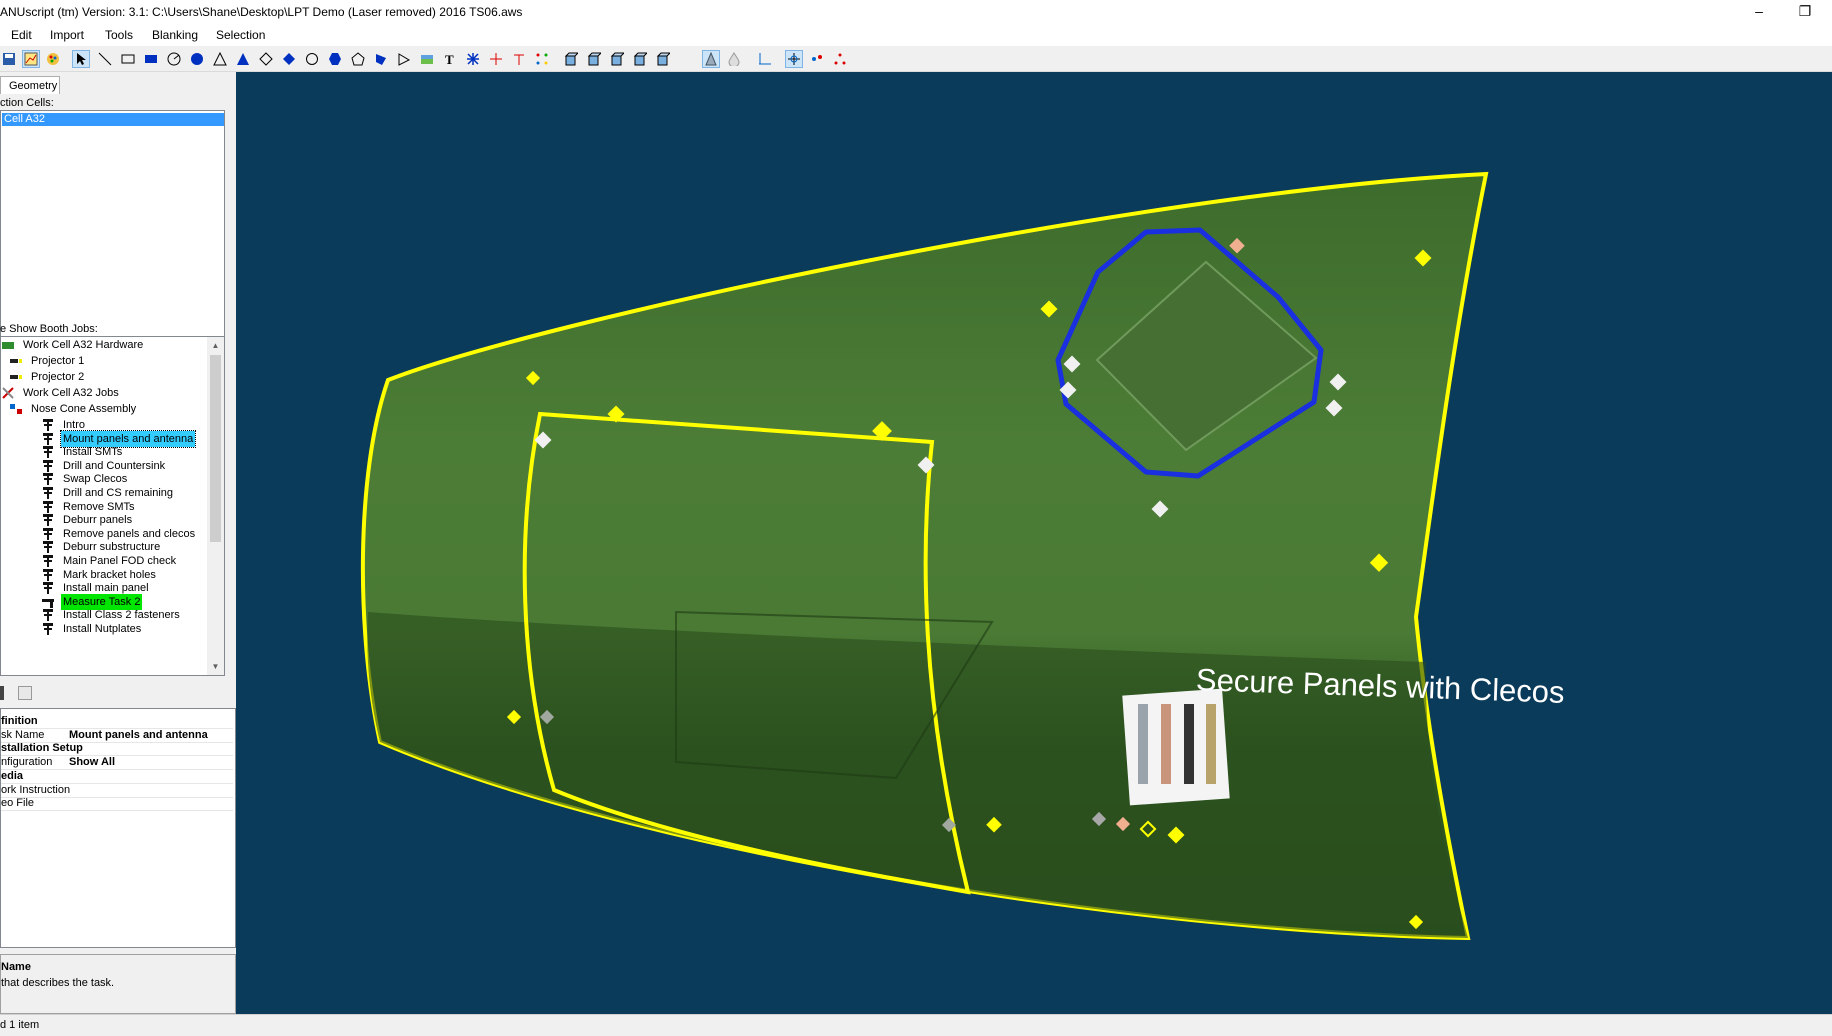 The image size is (1832, 1036). I want to click on toolbar: T, so click(916, 59).